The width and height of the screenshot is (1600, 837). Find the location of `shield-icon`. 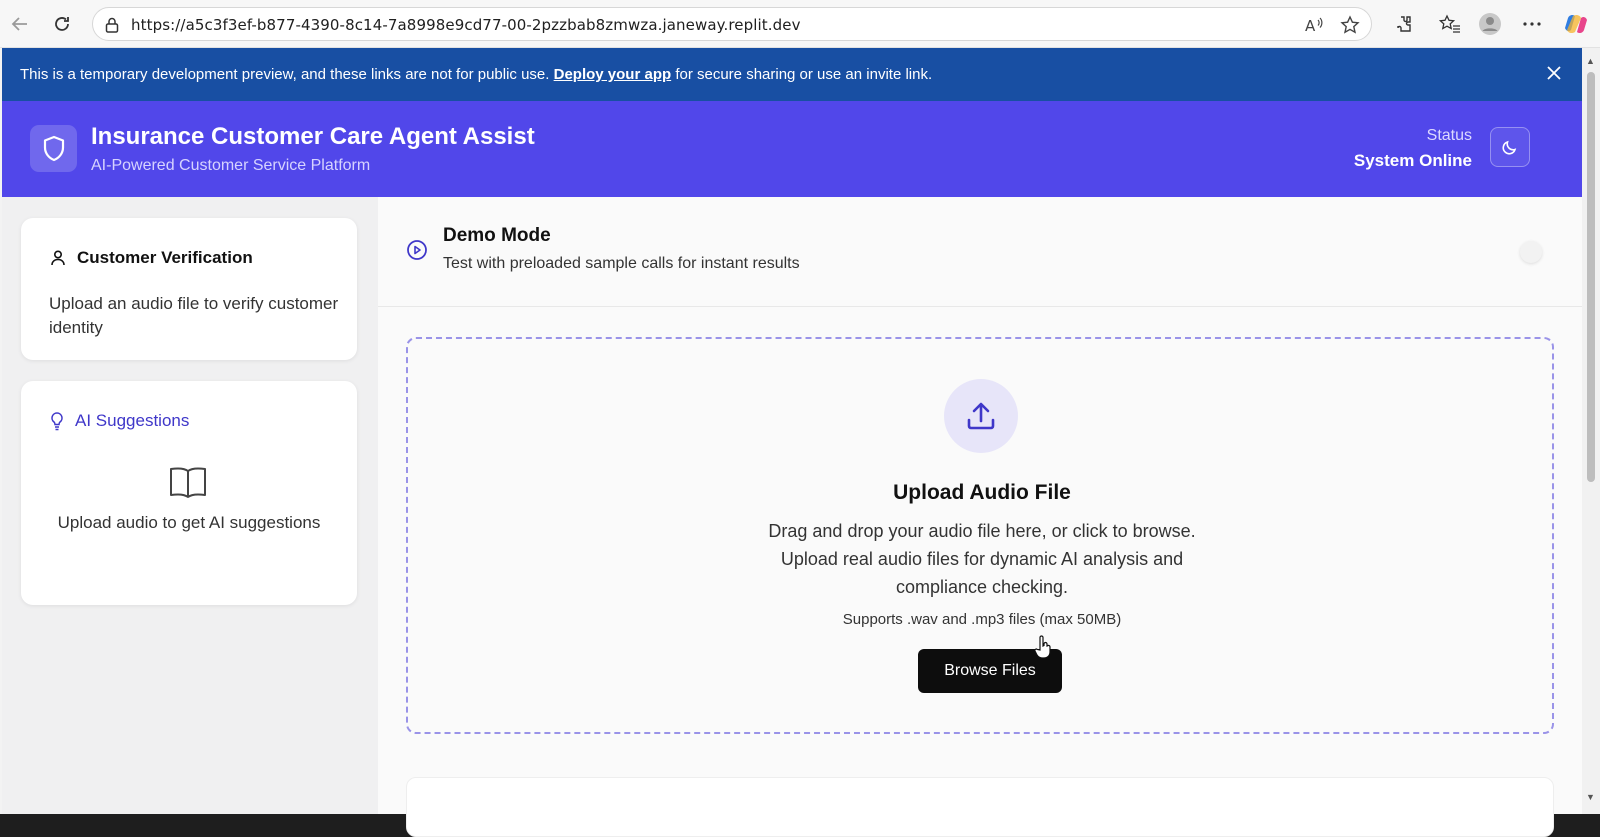

shield-icon is located at coordinates (53, 148).